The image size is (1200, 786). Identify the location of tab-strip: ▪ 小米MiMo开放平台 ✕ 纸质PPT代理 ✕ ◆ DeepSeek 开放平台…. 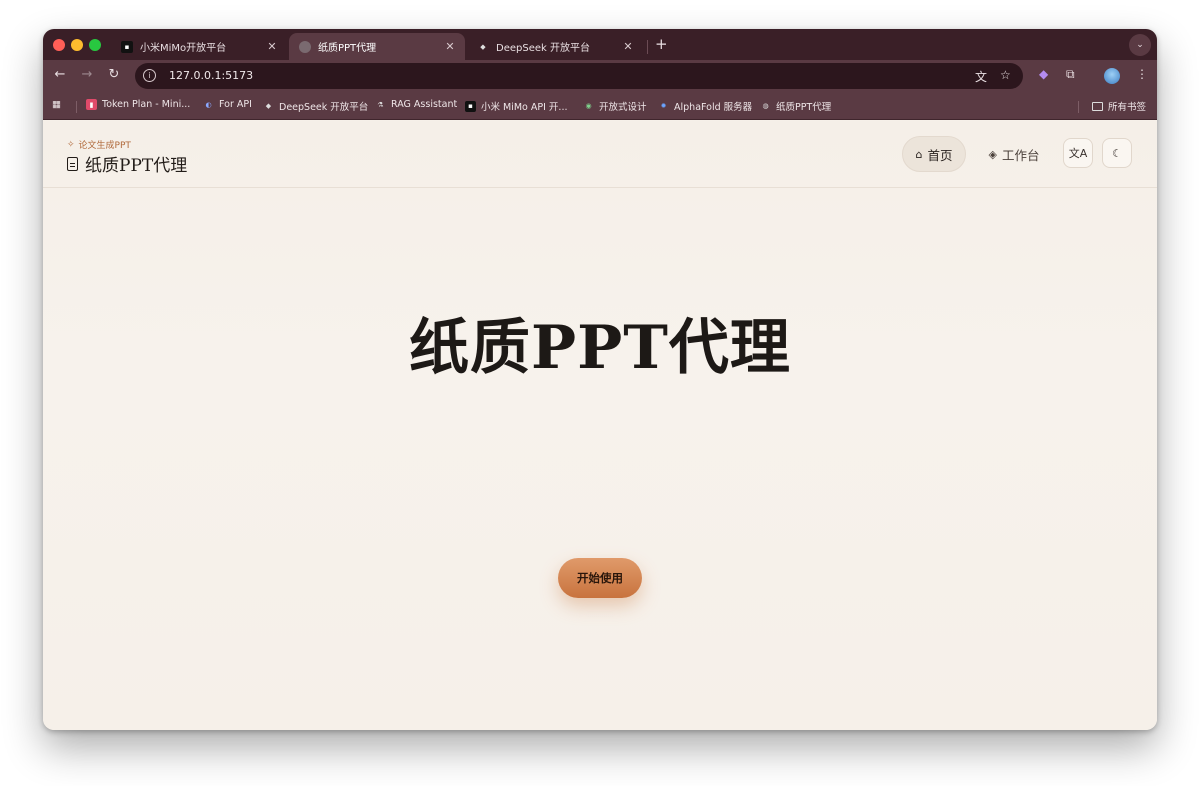
(600, 44).